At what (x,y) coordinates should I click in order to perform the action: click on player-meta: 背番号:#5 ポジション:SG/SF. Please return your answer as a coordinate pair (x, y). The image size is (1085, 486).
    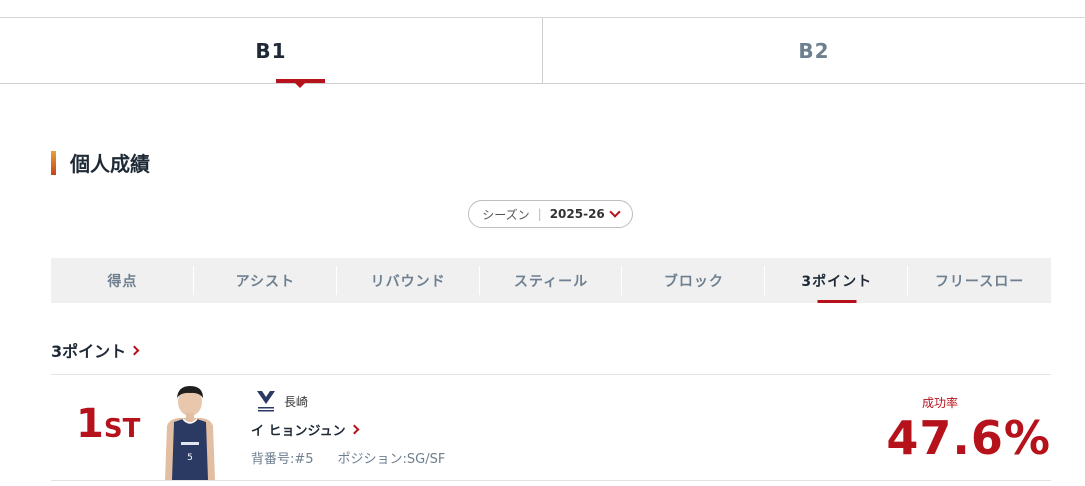
    Looking at the image, I should click on (348, 457).